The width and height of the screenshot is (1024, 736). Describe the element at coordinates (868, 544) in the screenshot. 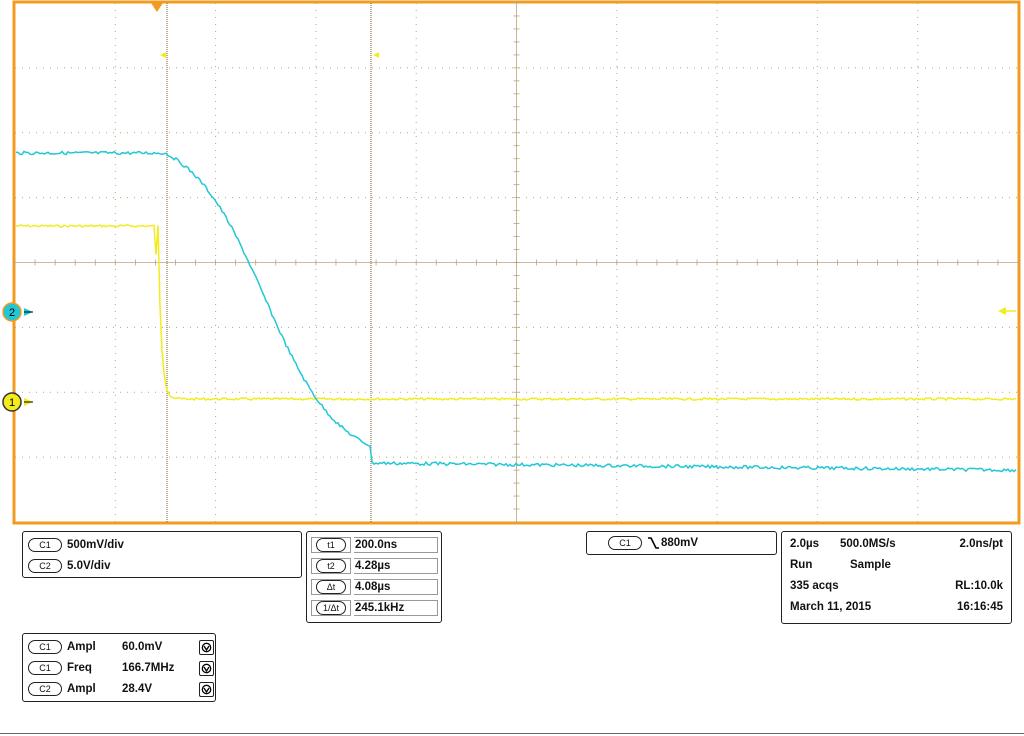

I see `sample-rate-value: 500.0MS/s` at that location.